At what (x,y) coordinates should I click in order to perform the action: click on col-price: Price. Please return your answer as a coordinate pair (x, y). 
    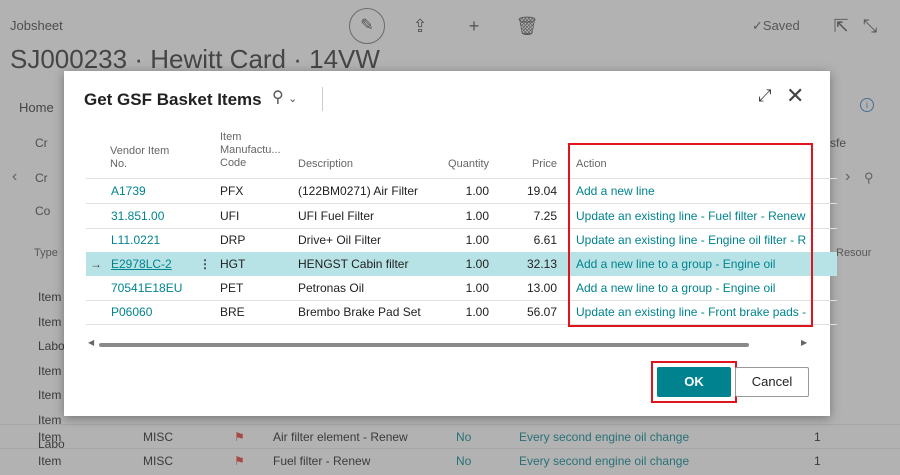
    Looking at the image, I should click on (532, 164).